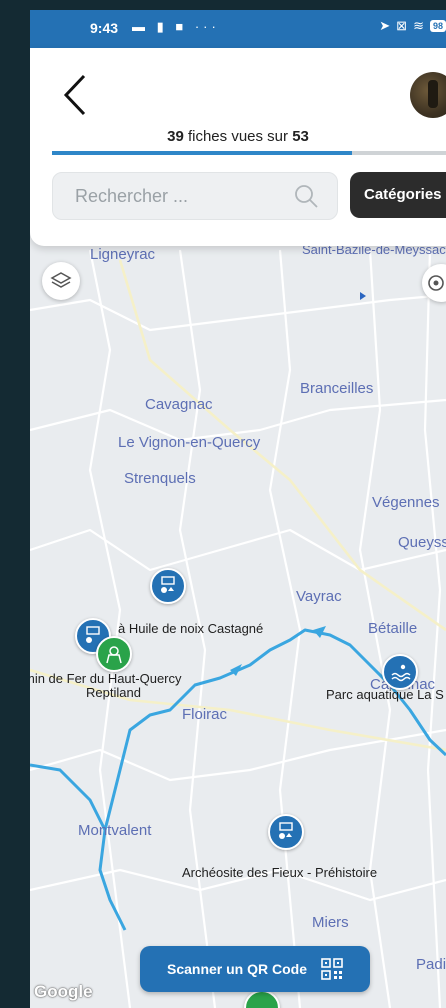  I want to click on layers-icon, so click(61, 280).